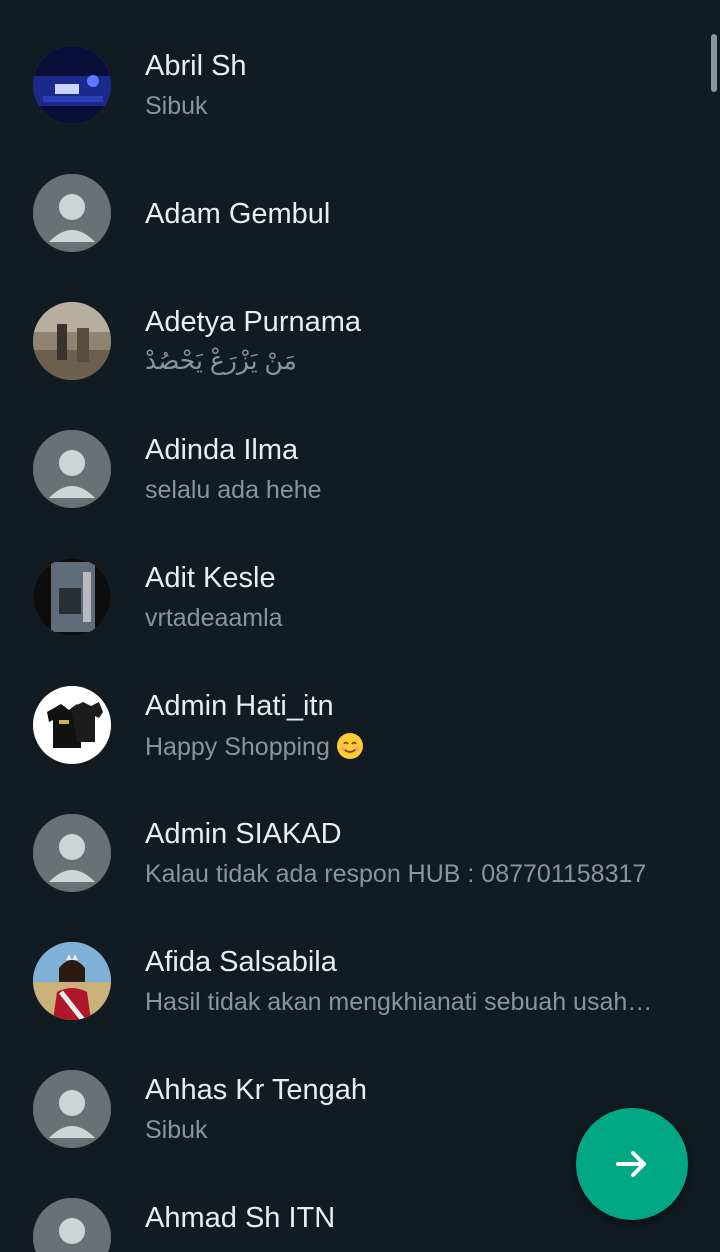 This screenshot has height=1252, width=720. What do you see at coordinates (222, 450) in the screenshot?
I see `contact-name: Adinda Ilma` at bounding box center [222, 450].